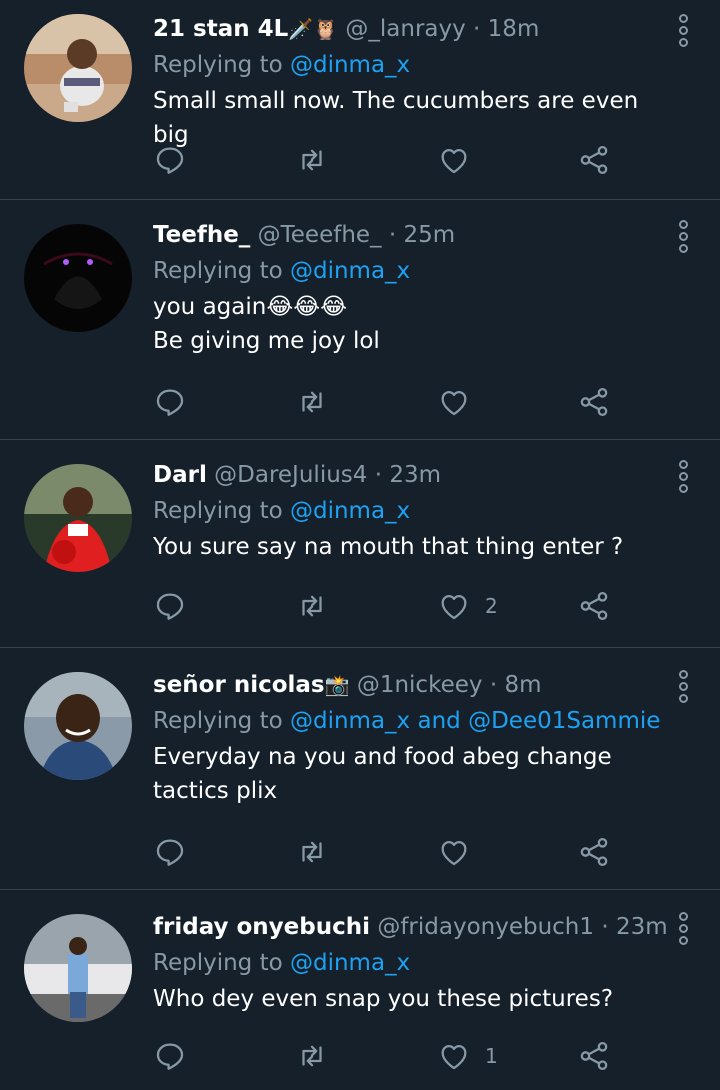  I want to click on tweet-header: Darl @DareJulius4 · 23m, so click(406, 475).